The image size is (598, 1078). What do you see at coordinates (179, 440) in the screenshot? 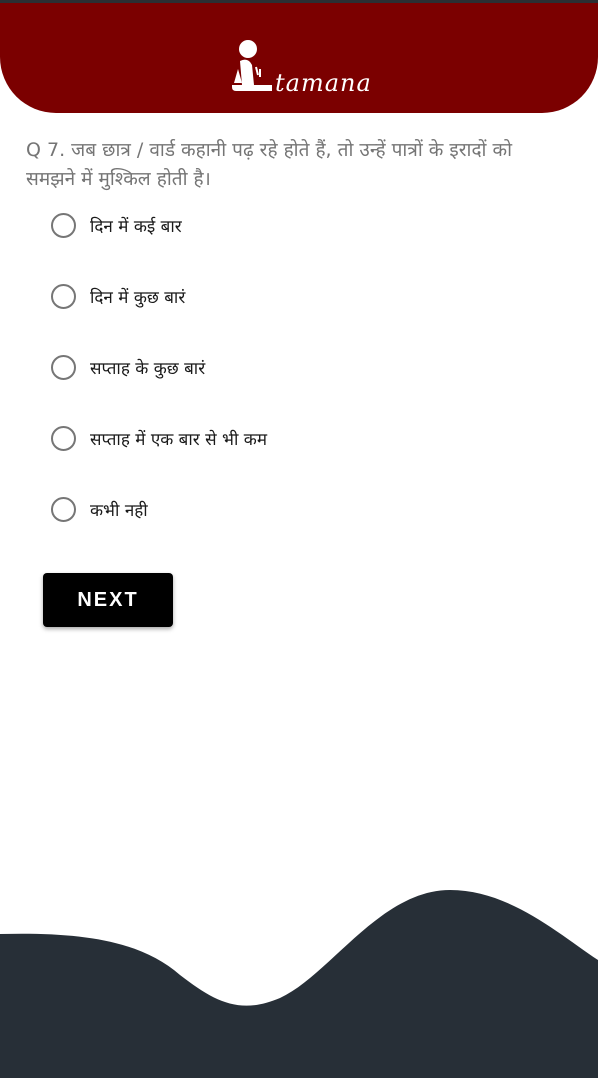
I see `option-label: सप्ताह में एक बार से भी कम` at bounding box center [179, 440].